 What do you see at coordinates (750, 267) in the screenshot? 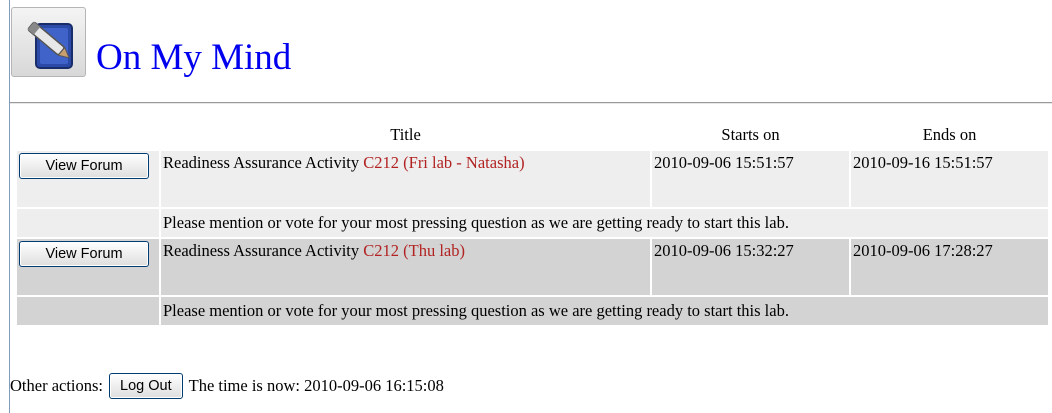
I see `starts-on-cell: 2010-09-06 15:32:27` at bounding box center [750, 267].